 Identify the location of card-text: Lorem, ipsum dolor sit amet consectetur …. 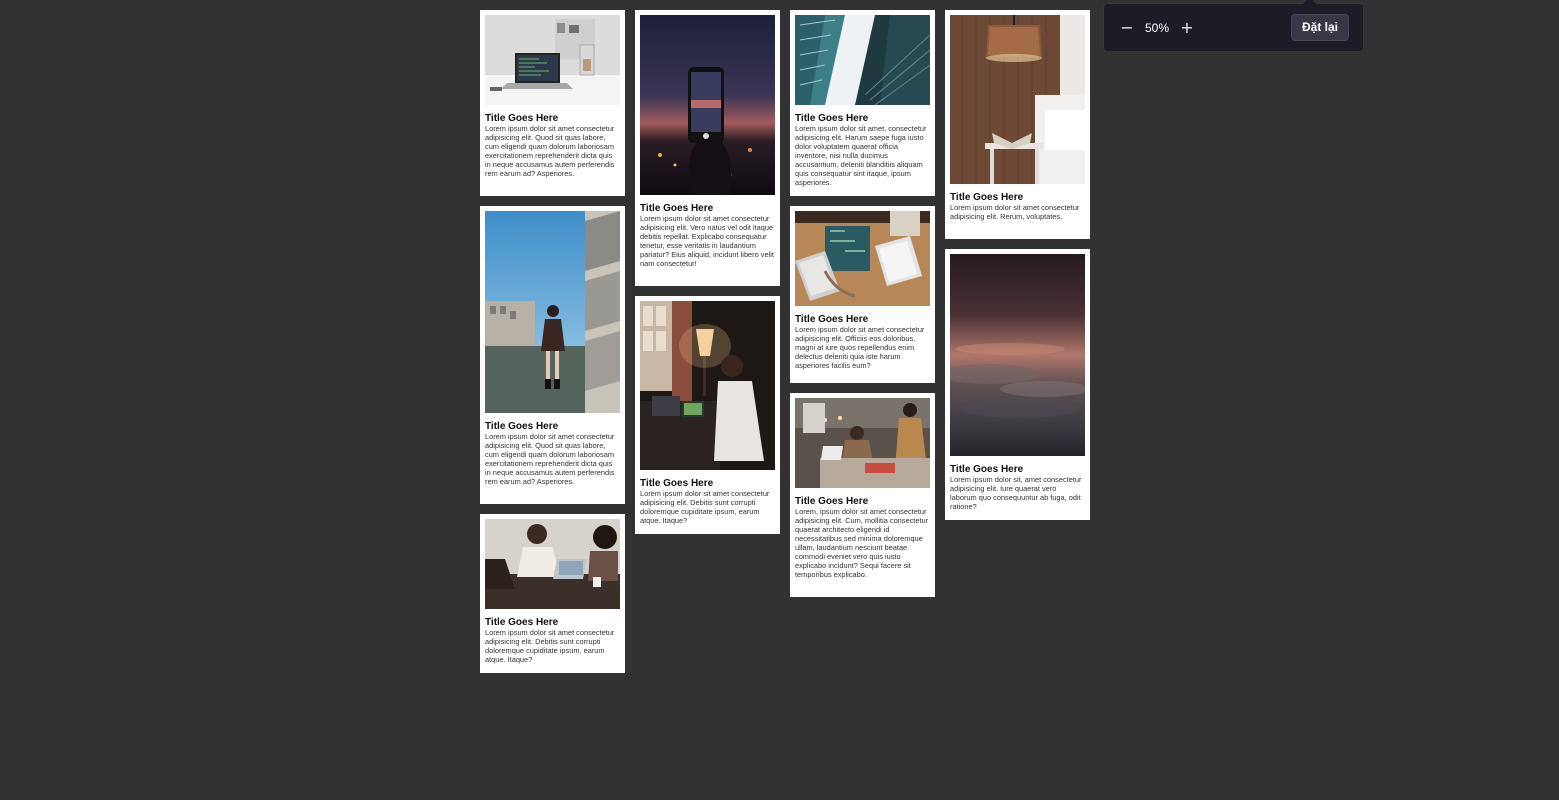
(862, 543).